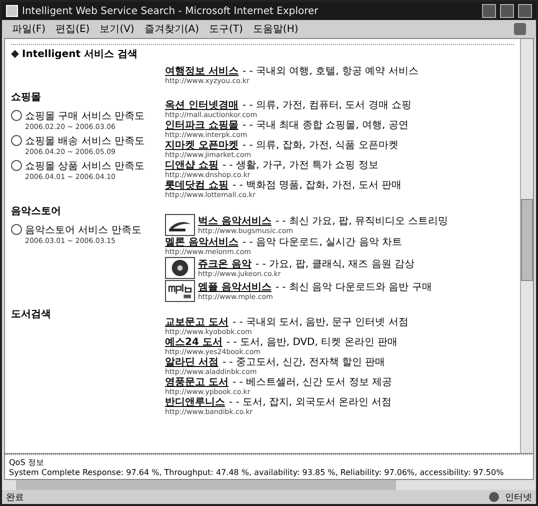 The width and height of the screenshot is (538, 506). Describe the element at coordinates (15, 54) in the screenshot. I see `diamond-icon` at that location.